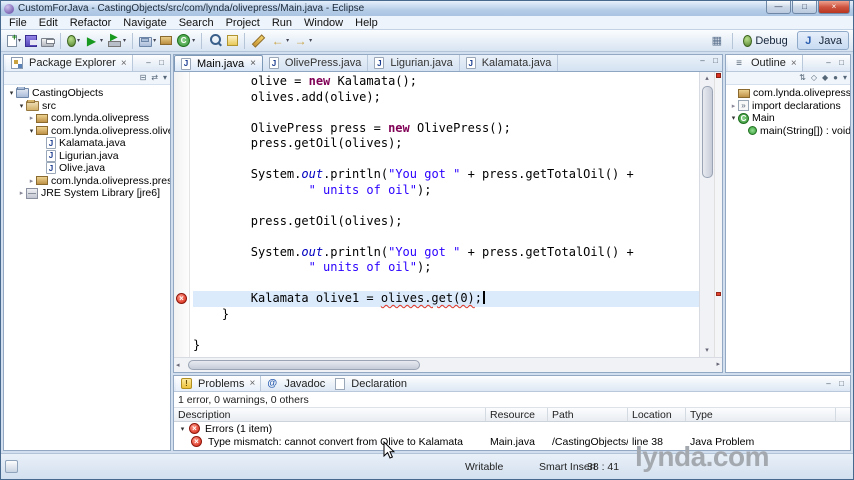 This screenshot has width=854, height=480. I want to click on save-button, so click(31, 41).